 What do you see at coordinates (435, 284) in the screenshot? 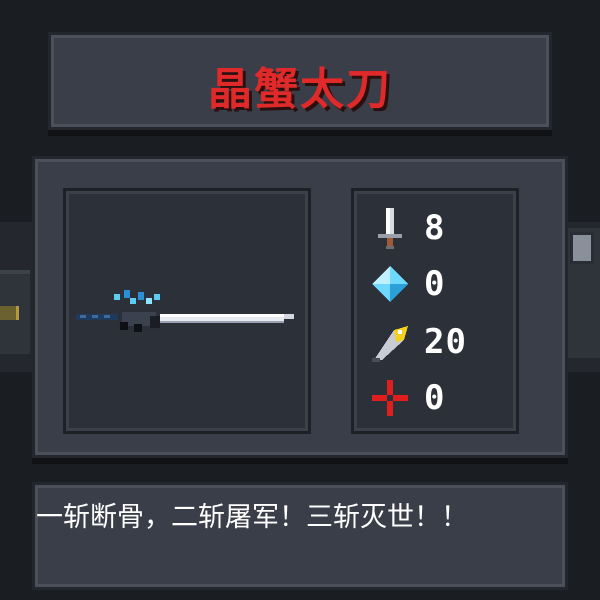
I see `stat-value-energy: 0` at bounding box center [435, 284].